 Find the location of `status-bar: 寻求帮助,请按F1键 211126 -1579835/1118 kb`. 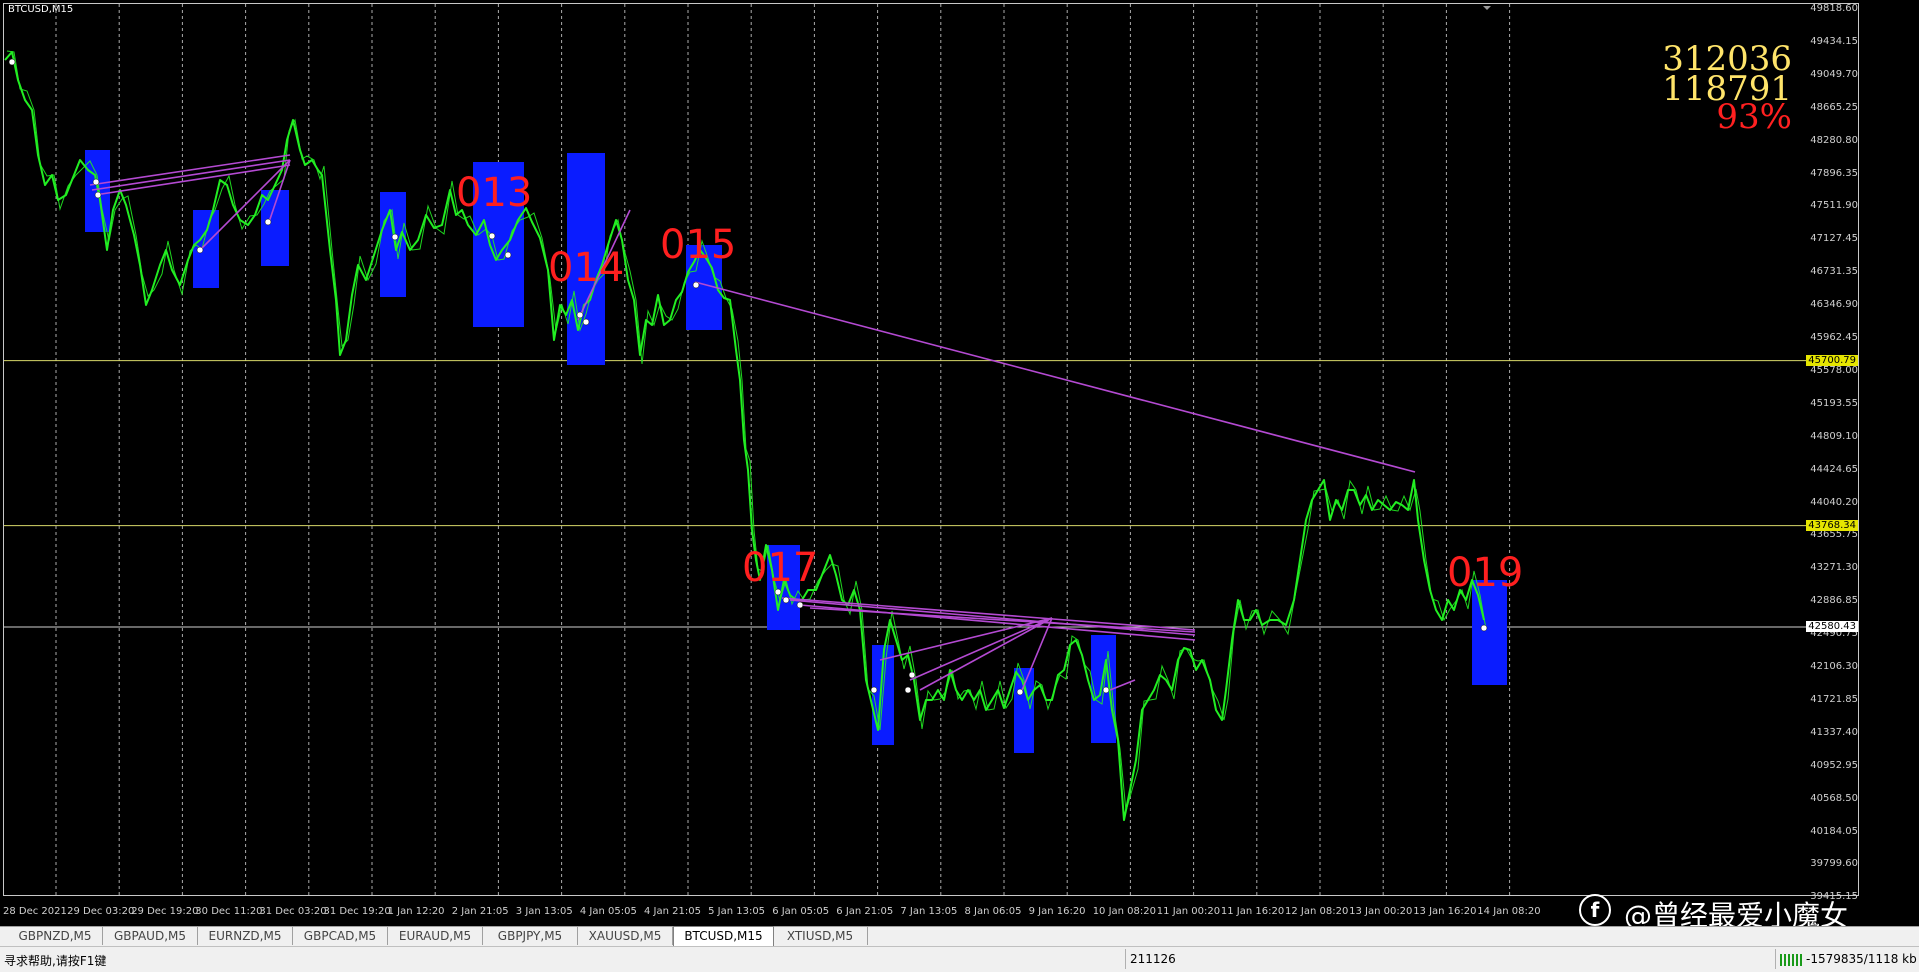

status-bar: 寻求帮助,请按F1键 211126 -1579835/1118 kb is located at coordinates (959, 959).